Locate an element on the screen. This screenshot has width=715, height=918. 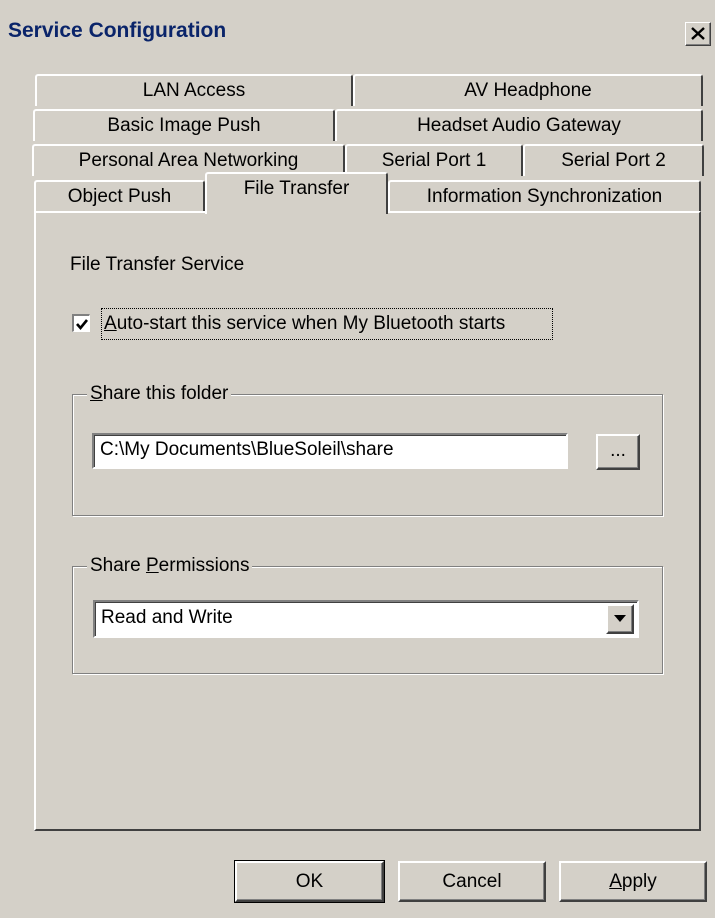
autostart-checkbox is located at coordinates (81, 323).